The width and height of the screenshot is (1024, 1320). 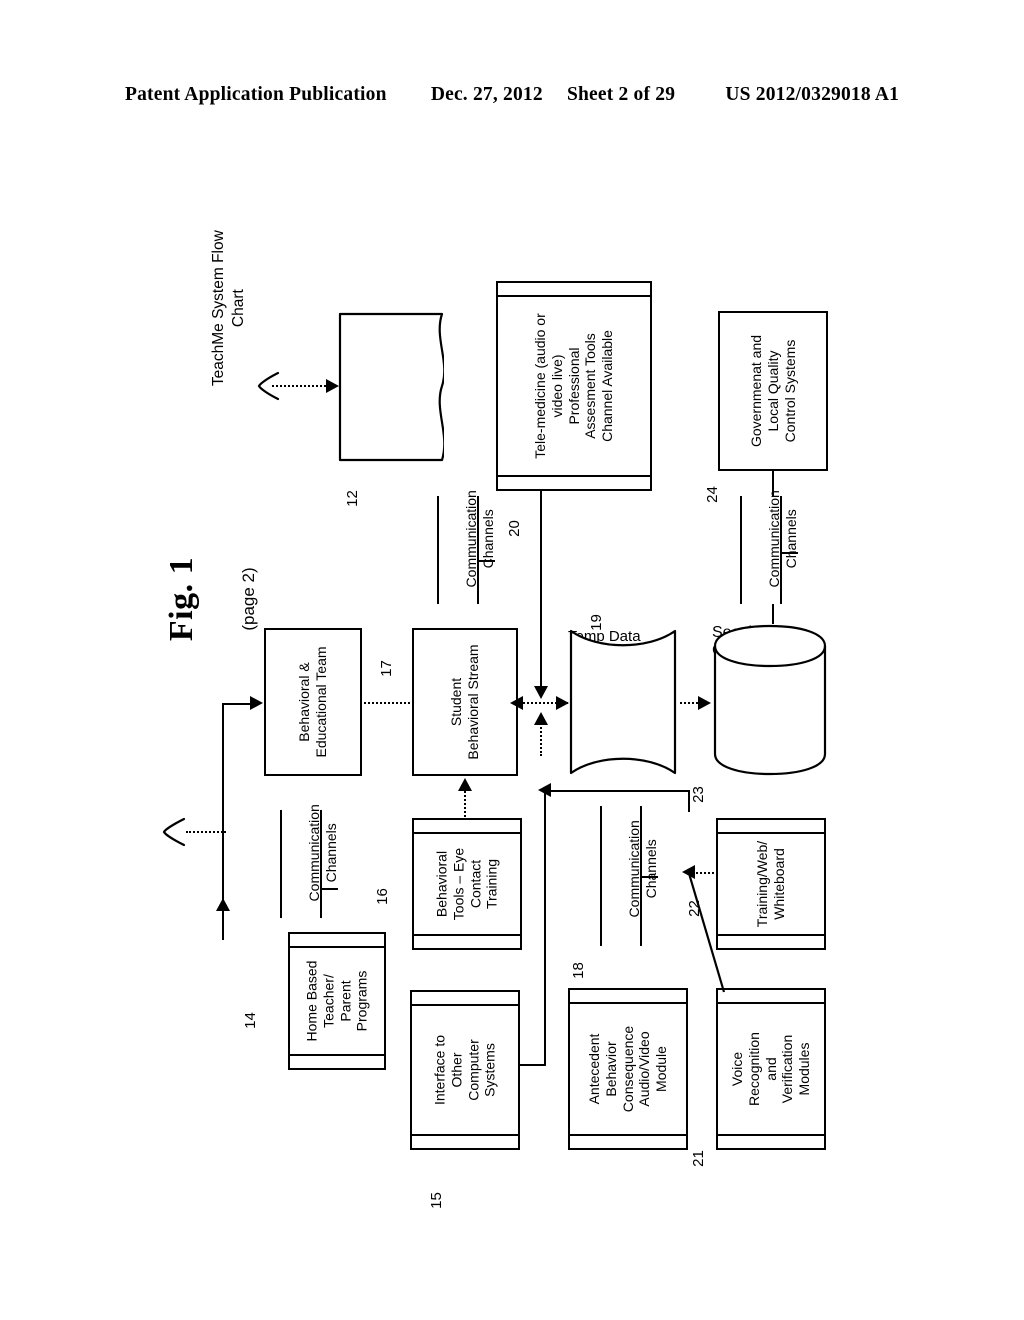 I want to click on comm-channels-rail-2a, so click(x=741, y=550).